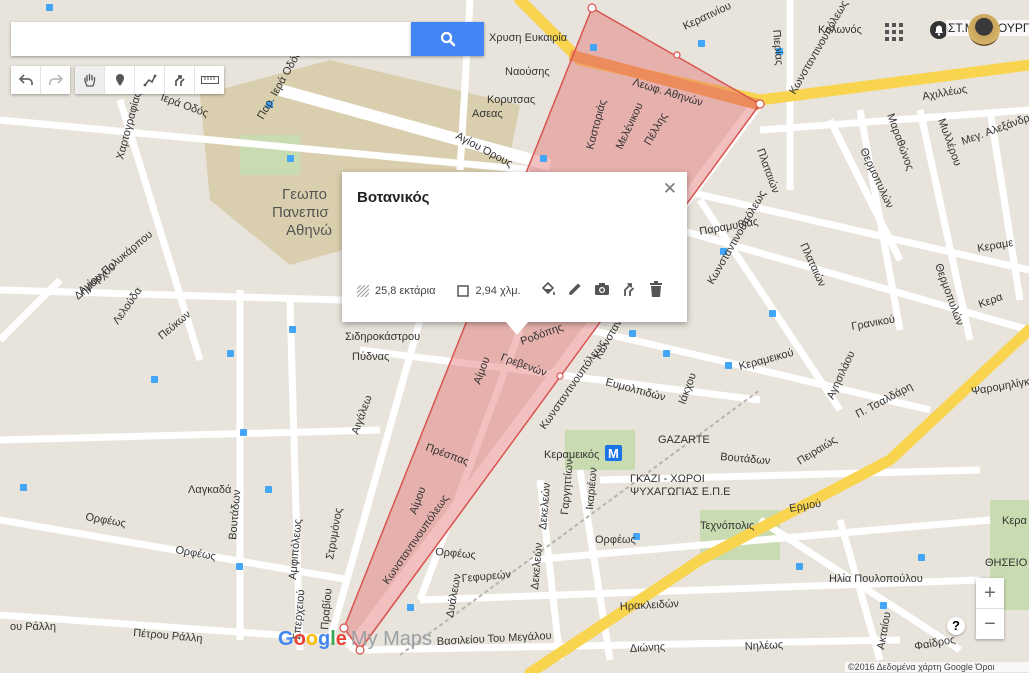 The image size is (1029, 673). Describe the element at coordinates (355, 639) in the screenshot. I see `google-my-maps-logo: Google My Maps` at that location.